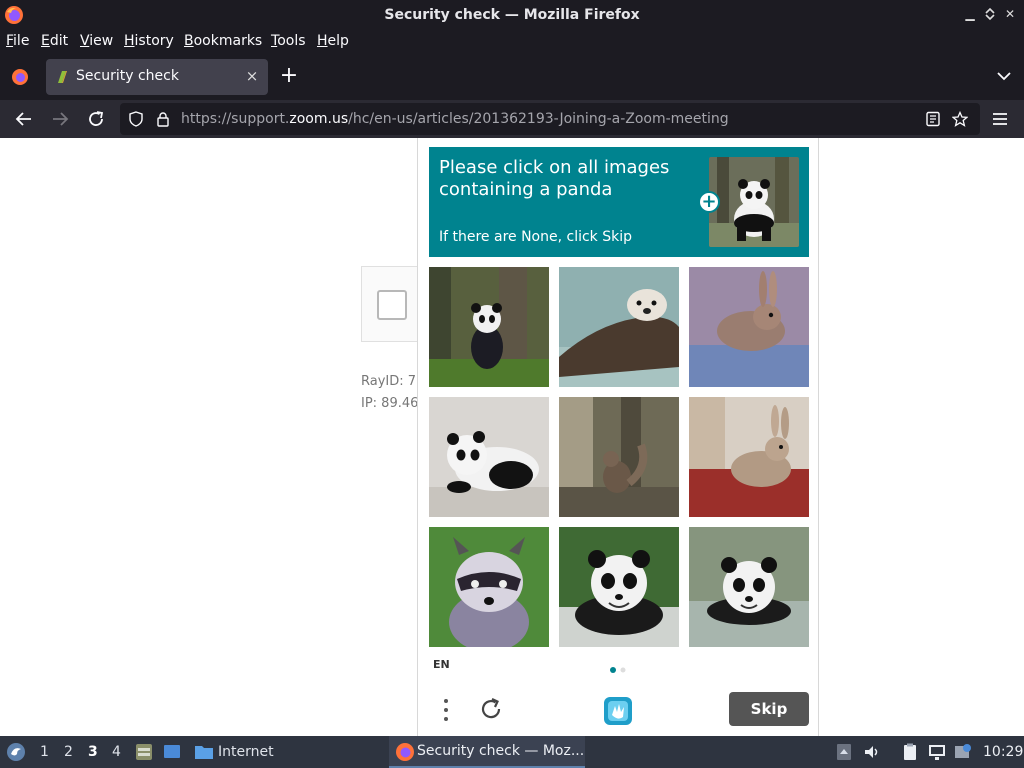 The height and width of the screenshot is (768, 1024). What do you see at coordinates (289, 76) in the screenshot?
I see `new-tab-button: +` at bounding box center [289, 76].